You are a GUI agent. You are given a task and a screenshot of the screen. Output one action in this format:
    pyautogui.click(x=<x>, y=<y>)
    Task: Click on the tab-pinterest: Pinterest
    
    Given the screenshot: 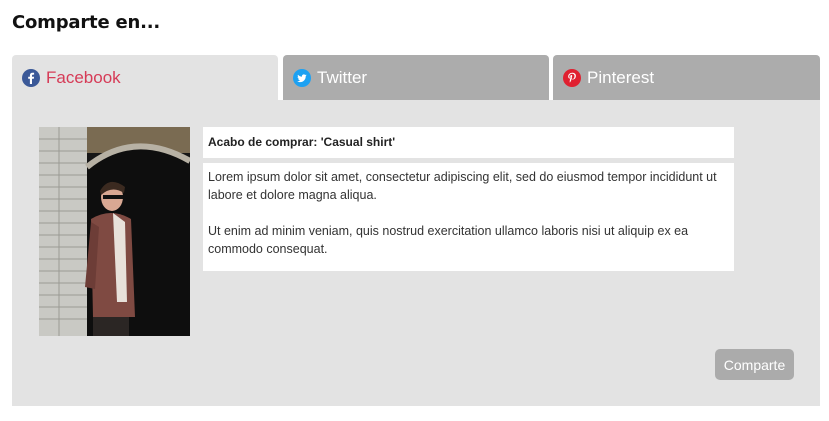 What is the action you would take?
    pyautogui.click(x=686, y=77)
    